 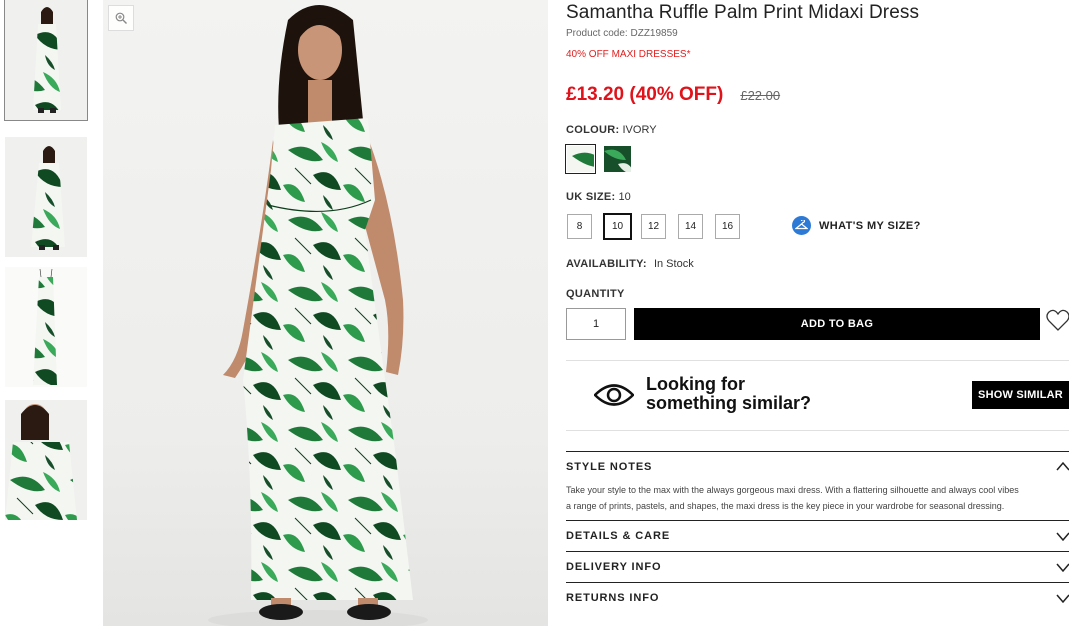 What do you see at coordinates (579, 226) in the screenshot?
I see `size-option-8: 8` at bounding box center [579, 226].